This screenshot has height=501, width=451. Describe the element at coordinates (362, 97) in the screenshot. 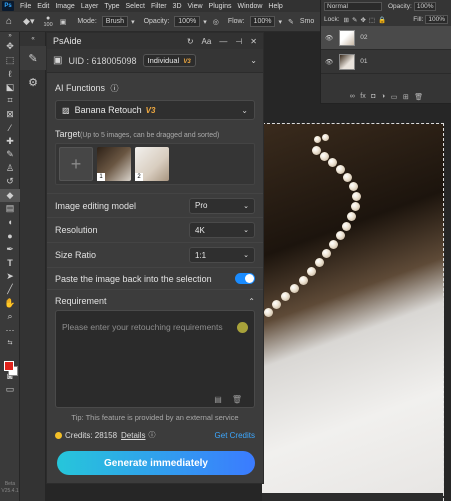

I see `layer-style-icon: fx` at that location.